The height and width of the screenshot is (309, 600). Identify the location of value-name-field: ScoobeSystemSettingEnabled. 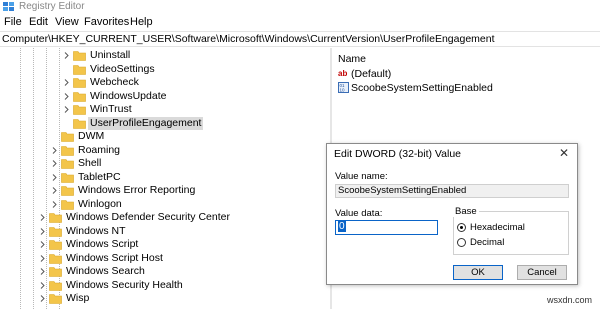
(452, 191).